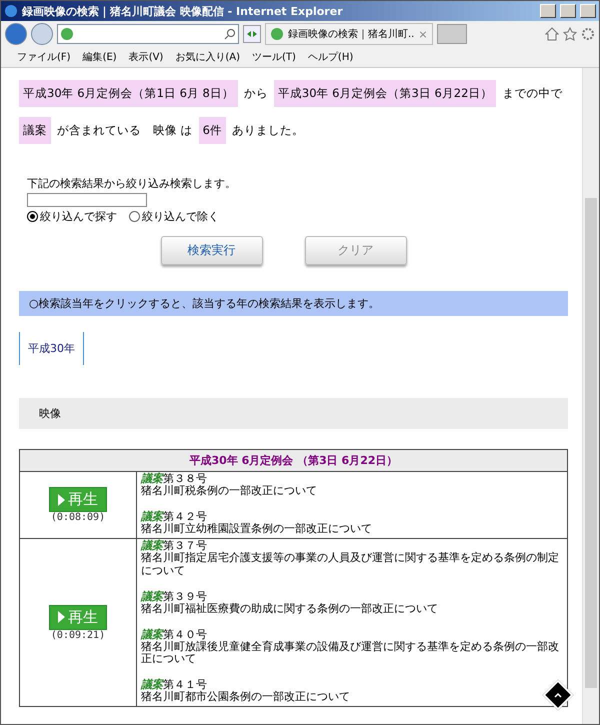 This screenshot has width=600, height=725. Describe the element at coordinates (268, 130) in the screenshot. I see `summary-text: ありました。` at that location.